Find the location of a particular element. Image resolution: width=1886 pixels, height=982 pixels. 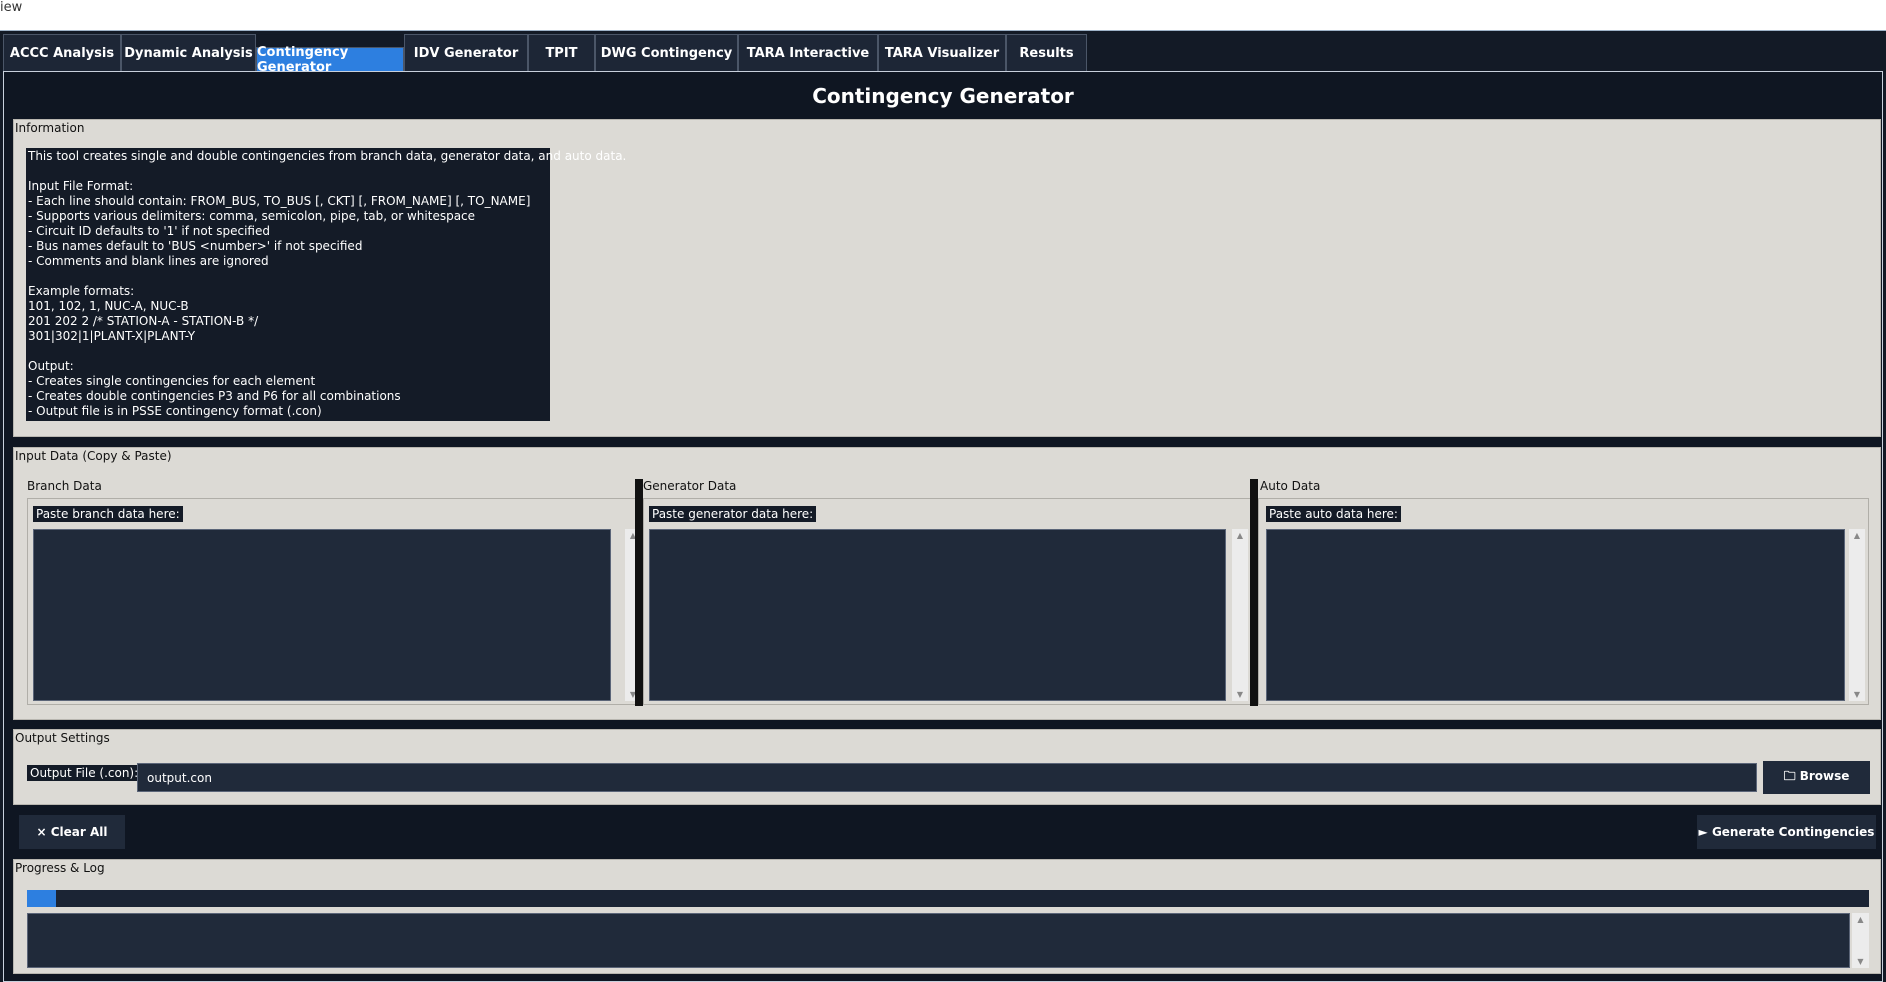

information-line: Example formats: is located at coordinates (81, 291).